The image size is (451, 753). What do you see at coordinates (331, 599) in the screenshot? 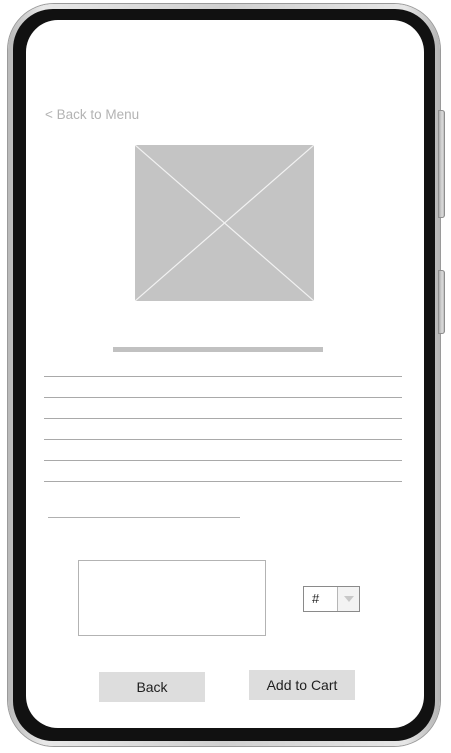
I see `quantity-select: #` at bounding box center [331, 599].